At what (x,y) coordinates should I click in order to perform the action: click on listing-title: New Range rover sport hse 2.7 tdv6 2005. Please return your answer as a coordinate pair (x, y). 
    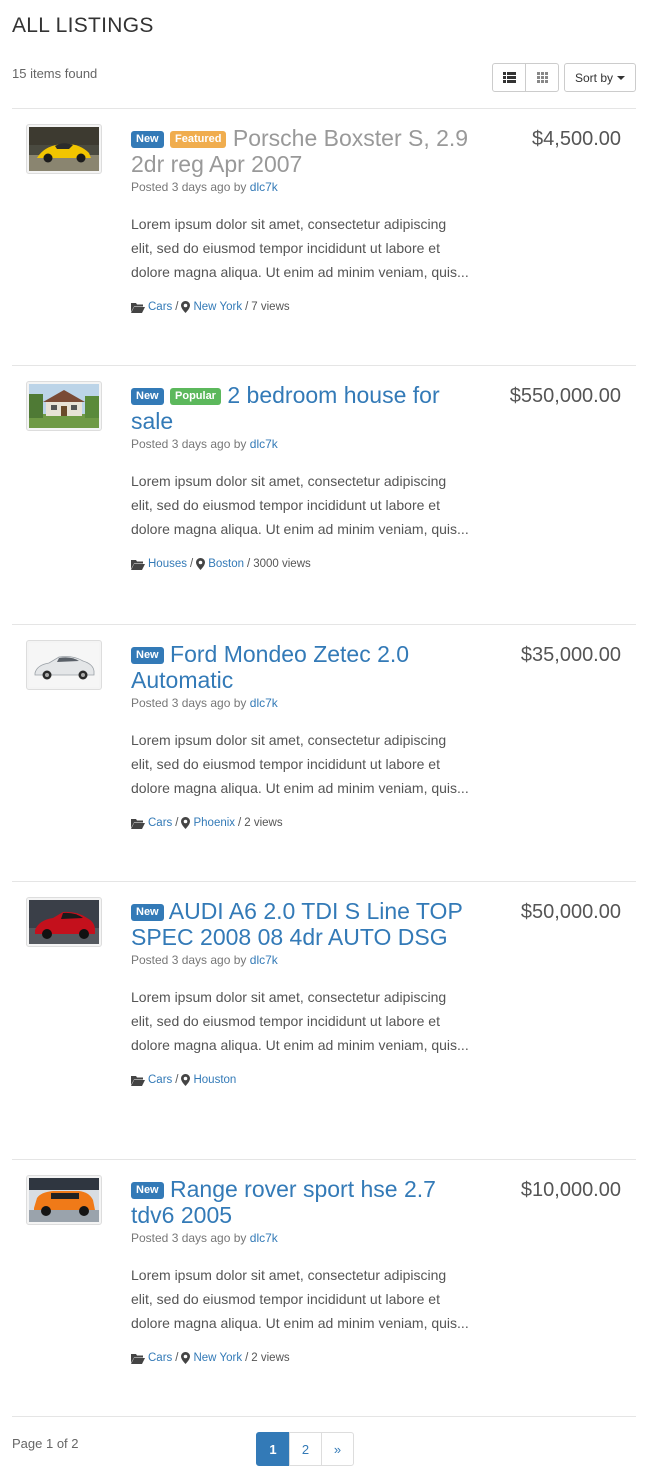
    Looking at the image, I should click on (301, 1202).